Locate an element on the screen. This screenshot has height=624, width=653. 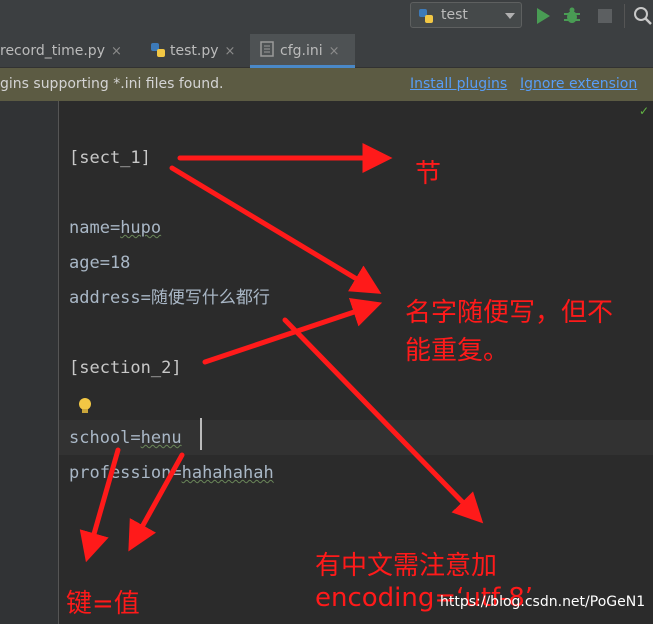
arrow-section1-to-note is located at coordinates (275, 229).